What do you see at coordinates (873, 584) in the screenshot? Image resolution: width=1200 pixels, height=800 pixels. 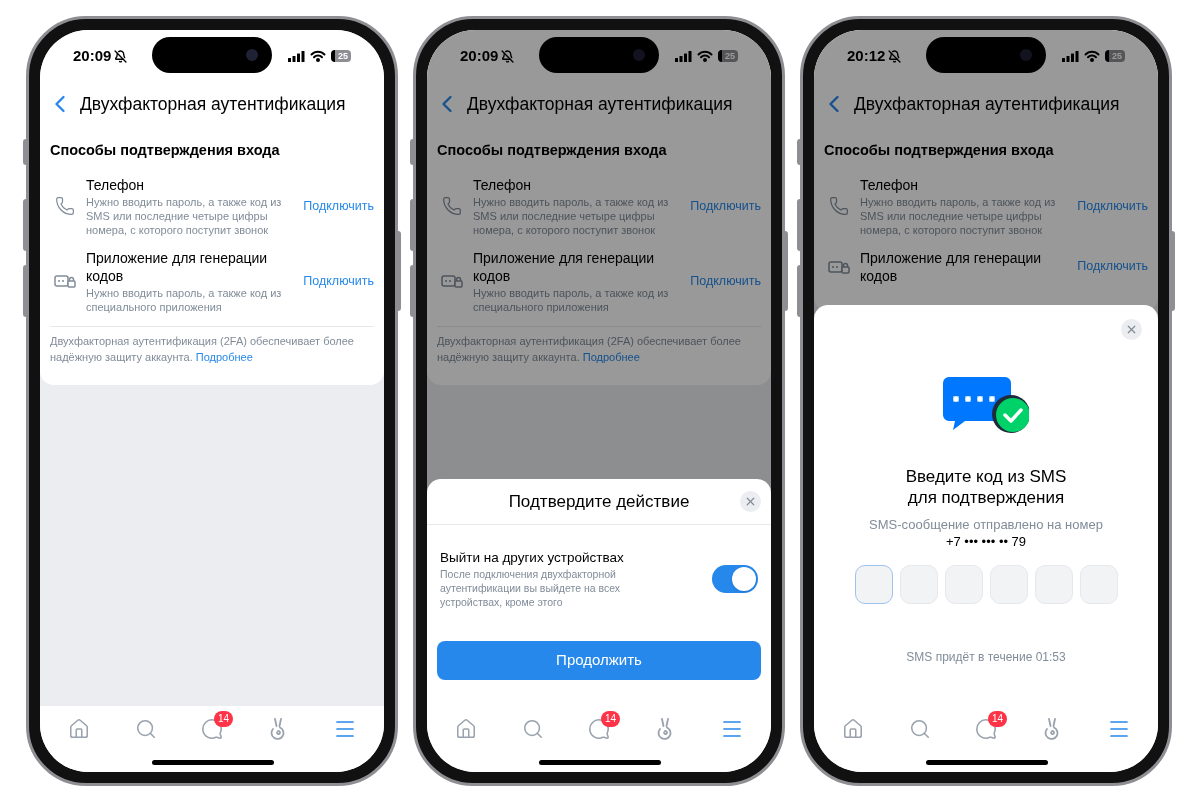 I see `code-digit-field` at bounding box center [873, 584].